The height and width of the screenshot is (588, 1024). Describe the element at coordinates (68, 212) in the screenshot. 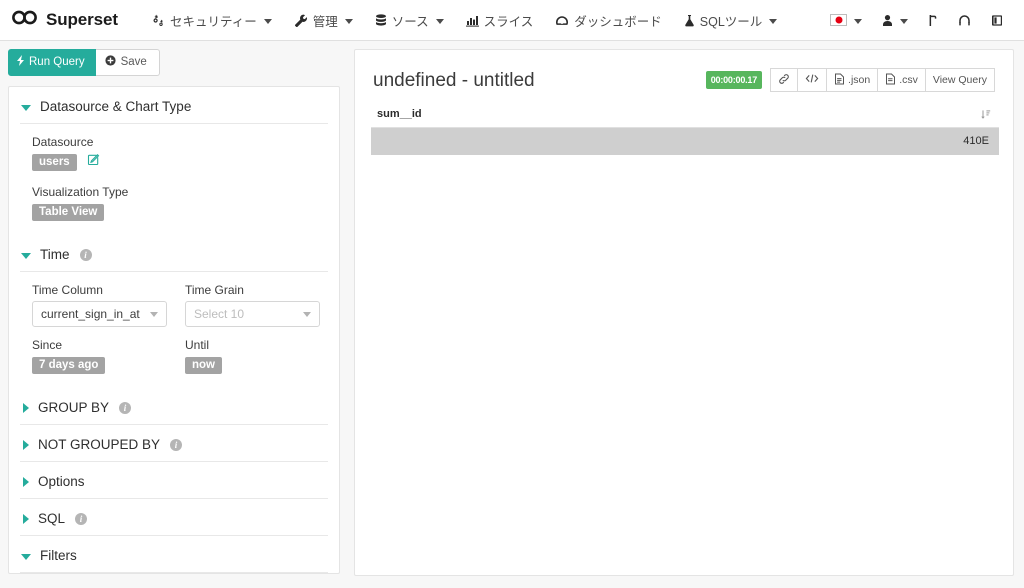

I see `visualization-type-badge: Table View` at that location.